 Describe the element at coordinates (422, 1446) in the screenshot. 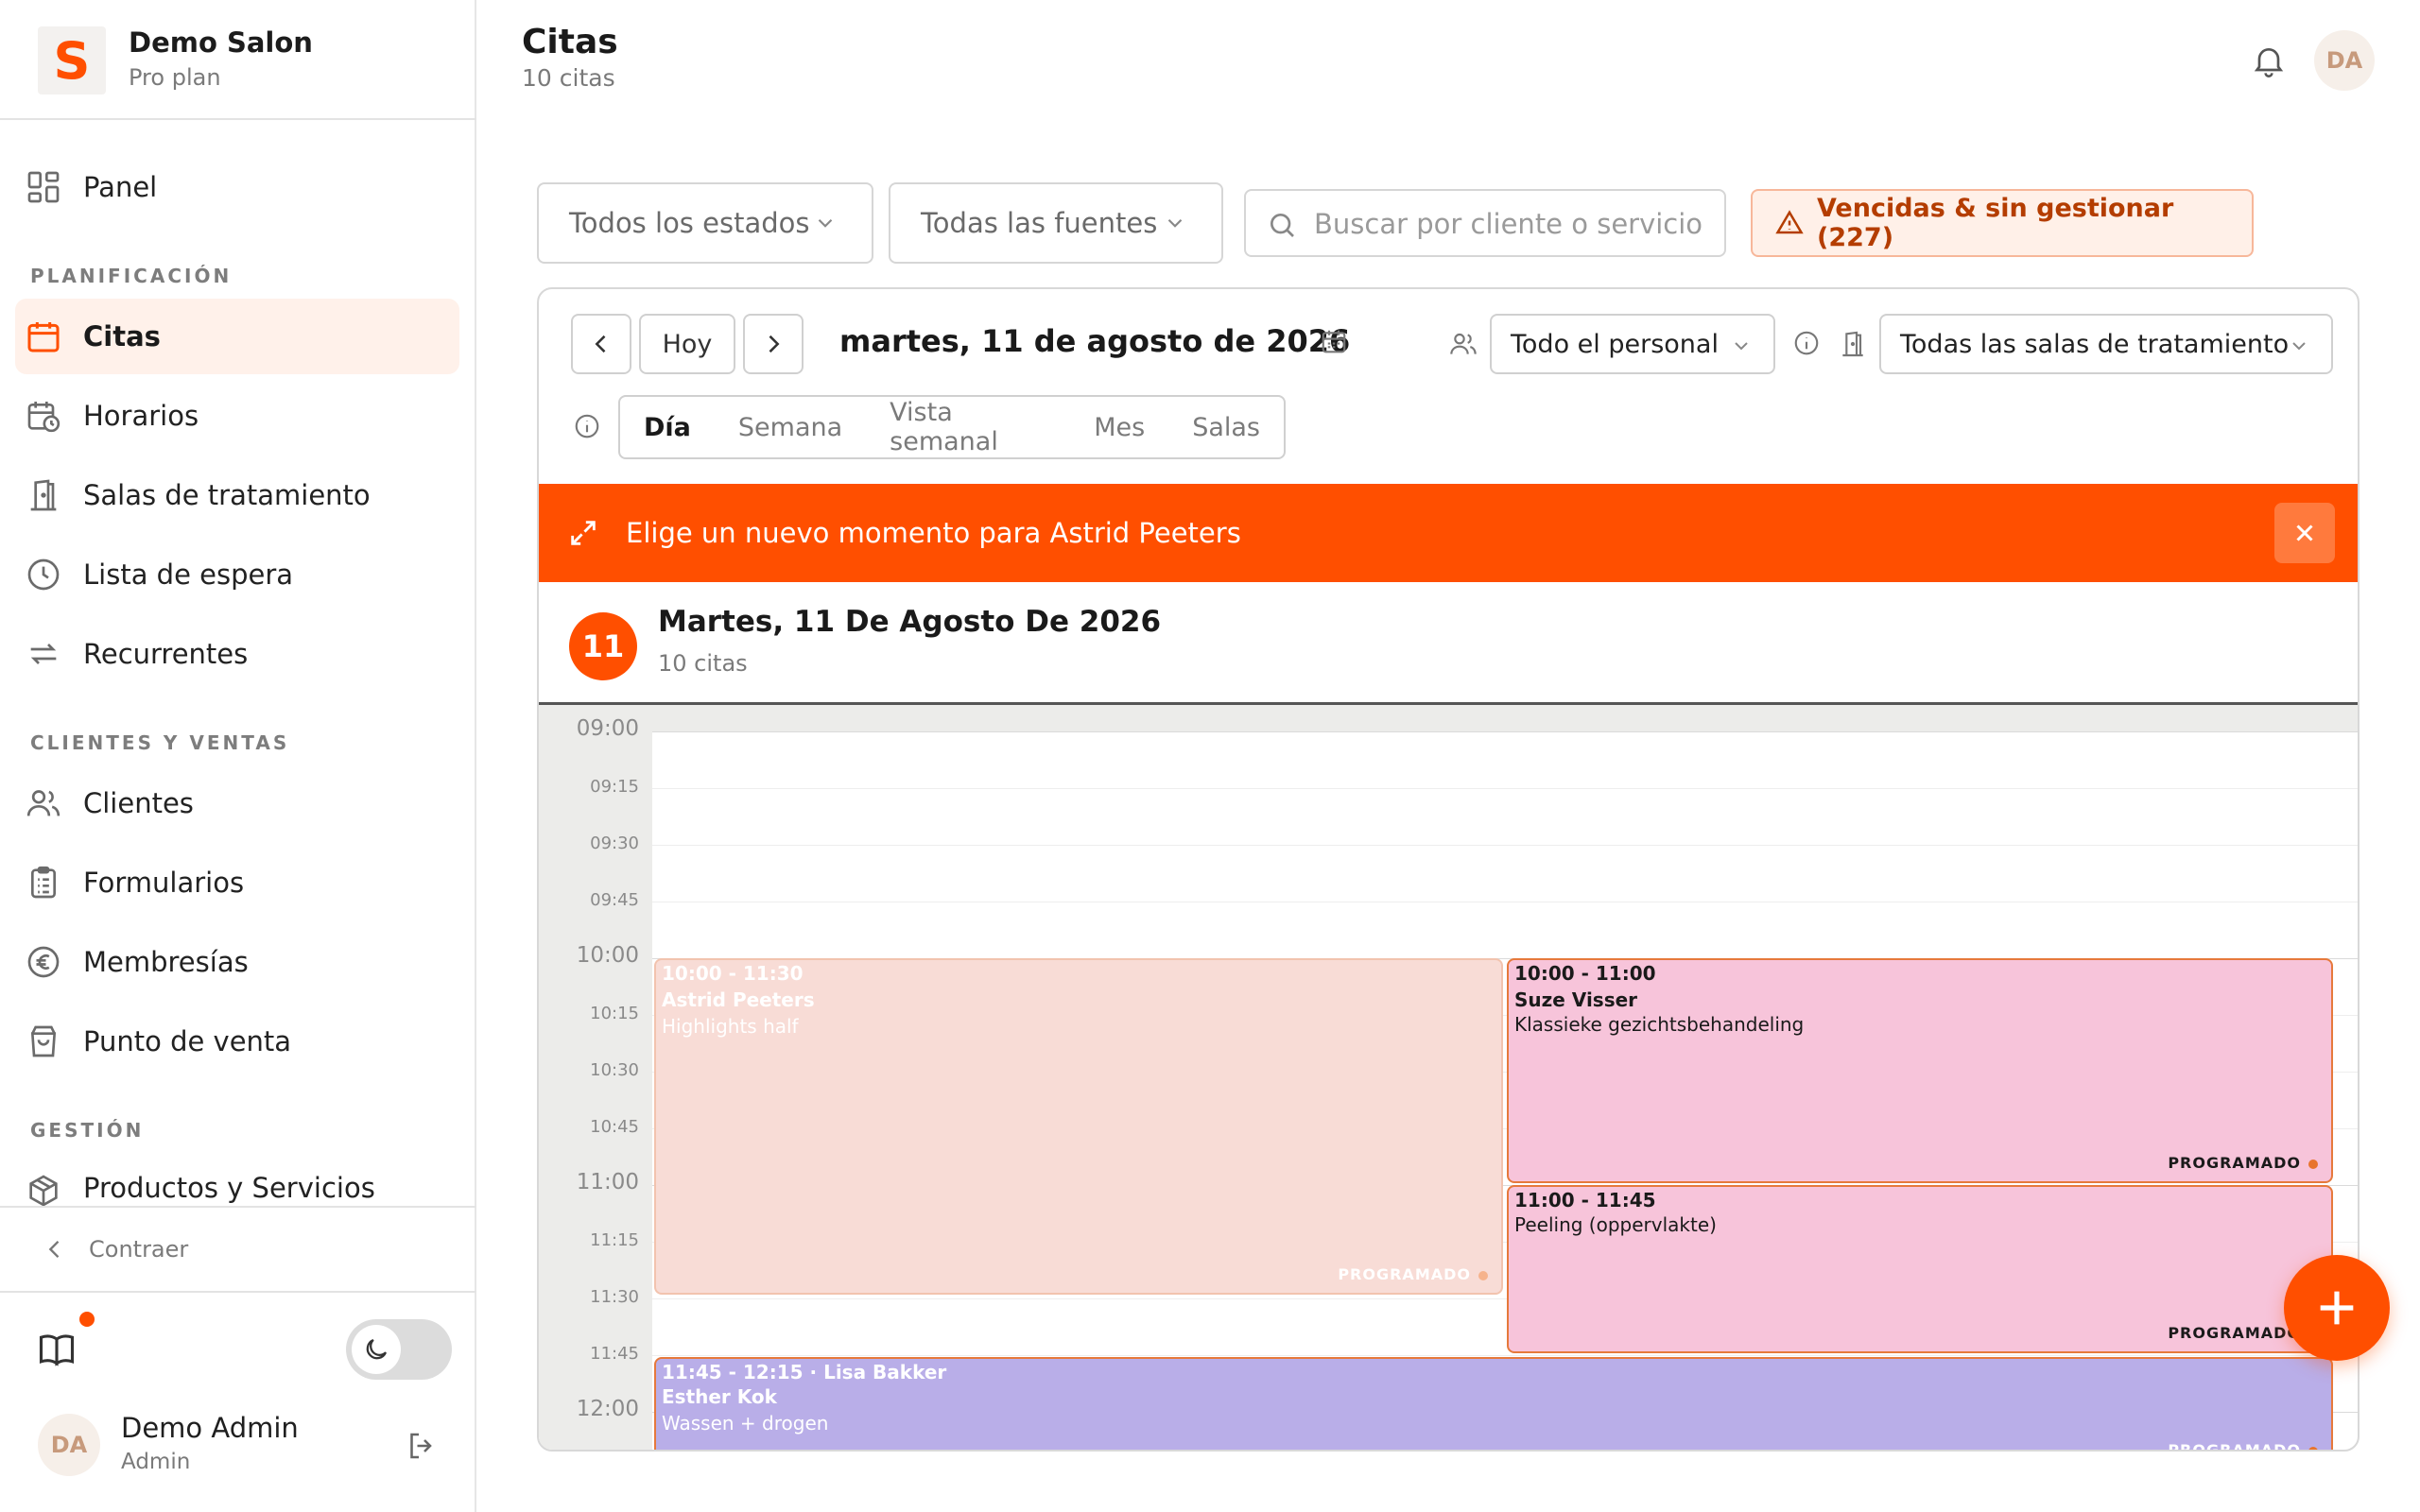

I see `logout-icon` at that location.